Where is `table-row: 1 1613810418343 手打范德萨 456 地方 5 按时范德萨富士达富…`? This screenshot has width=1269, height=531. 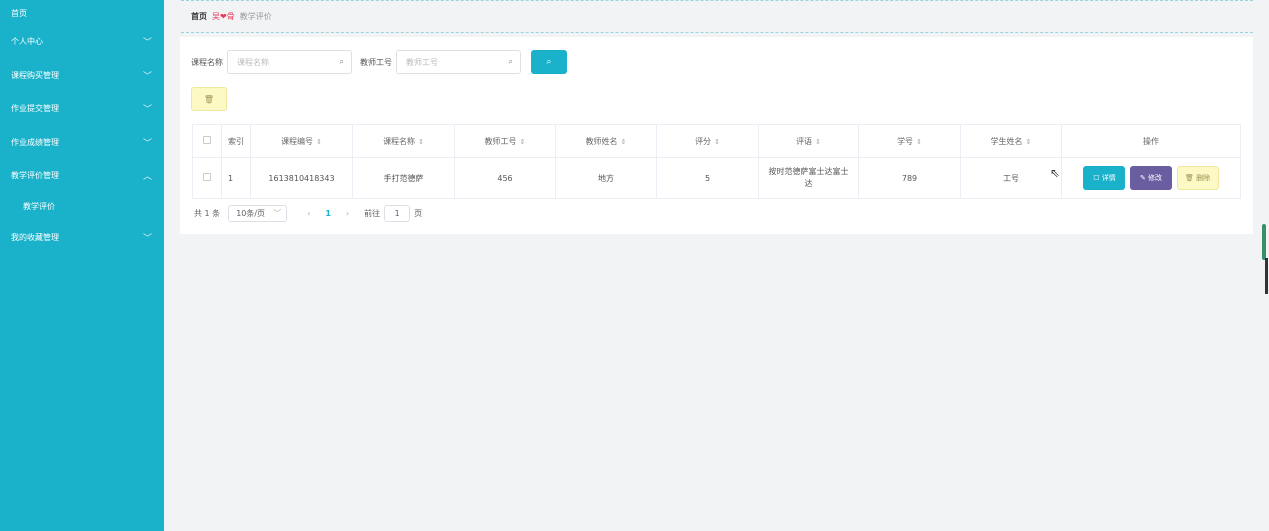 table-row: 1 1613810418343 手打范德萨 456 地方 5 按时范德萨富士达富… is located at coordinates (716, 178).